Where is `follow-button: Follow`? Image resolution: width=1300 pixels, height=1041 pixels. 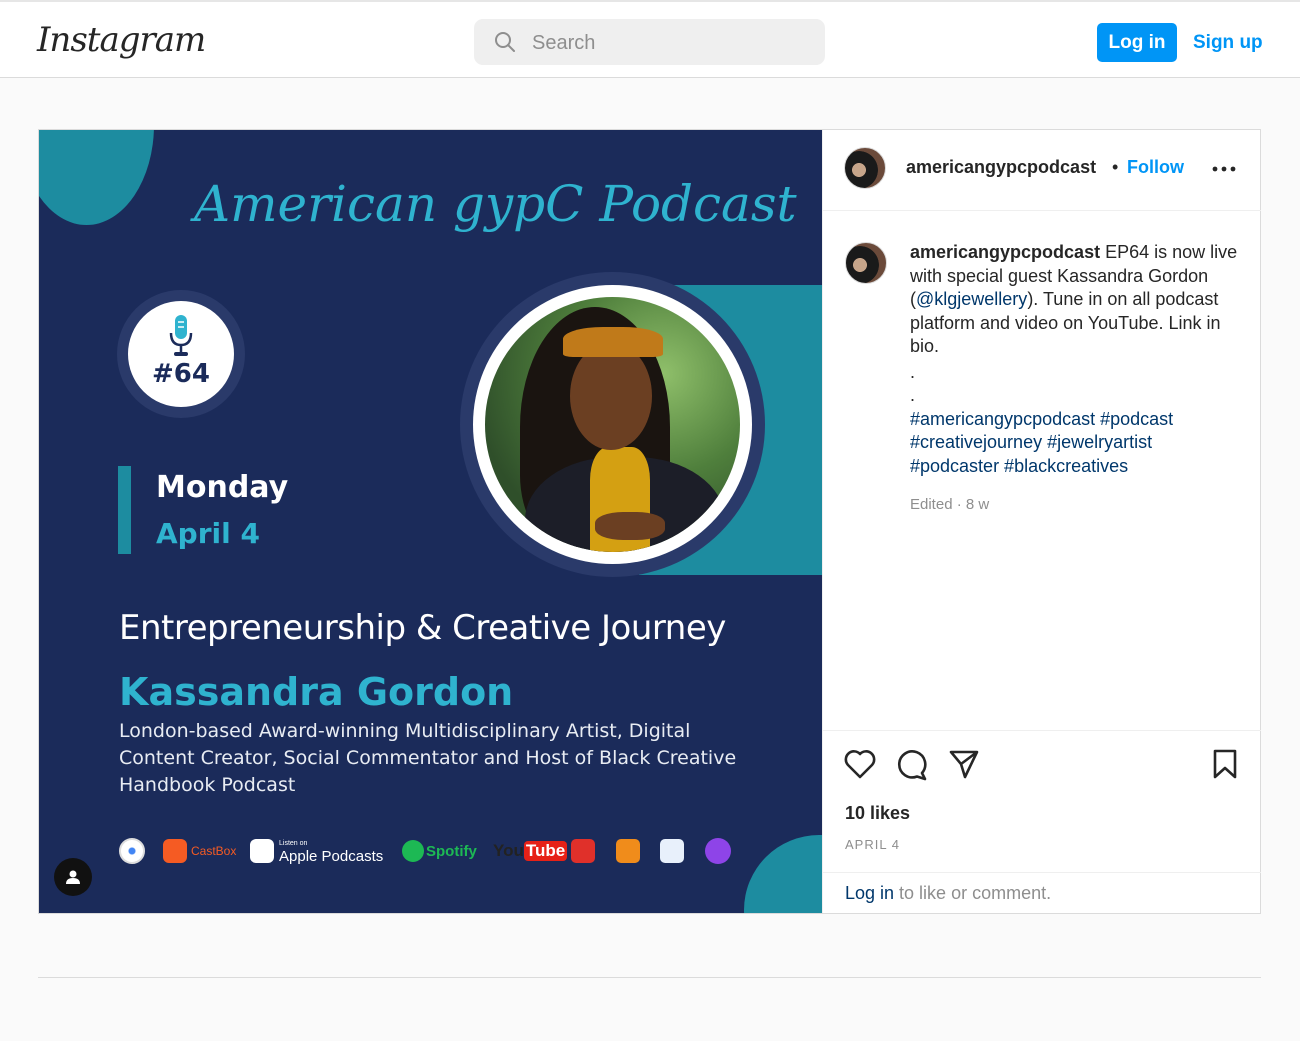 follow-button: Follow is located at coordinates (1155, 167).